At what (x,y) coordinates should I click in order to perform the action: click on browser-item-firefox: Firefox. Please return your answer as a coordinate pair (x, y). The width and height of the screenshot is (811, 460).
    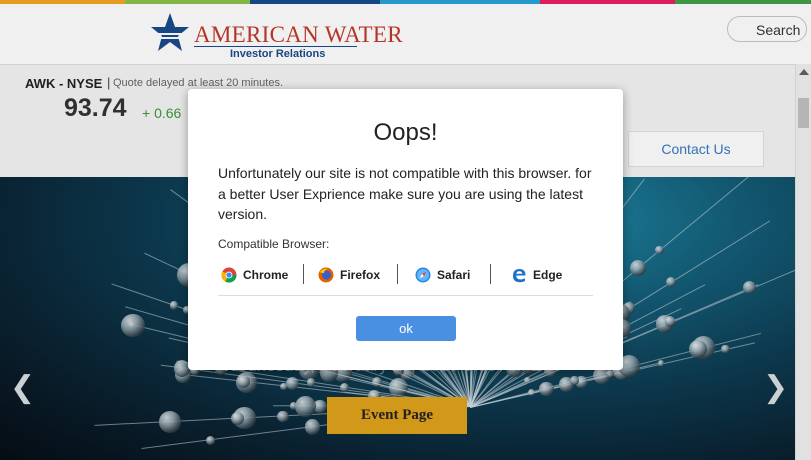
    Looking at the image, I should click on (349, 274).